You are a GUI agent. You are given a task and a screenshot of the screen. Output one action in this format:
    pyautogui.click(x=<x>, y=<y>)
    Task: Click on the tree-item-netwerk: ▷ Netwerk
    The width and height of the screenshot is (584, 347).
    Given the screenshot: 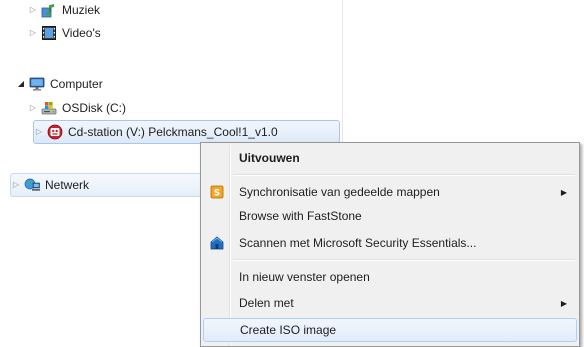 What is the action you would take?
    pyautogui.click(x=107, y=185)
    